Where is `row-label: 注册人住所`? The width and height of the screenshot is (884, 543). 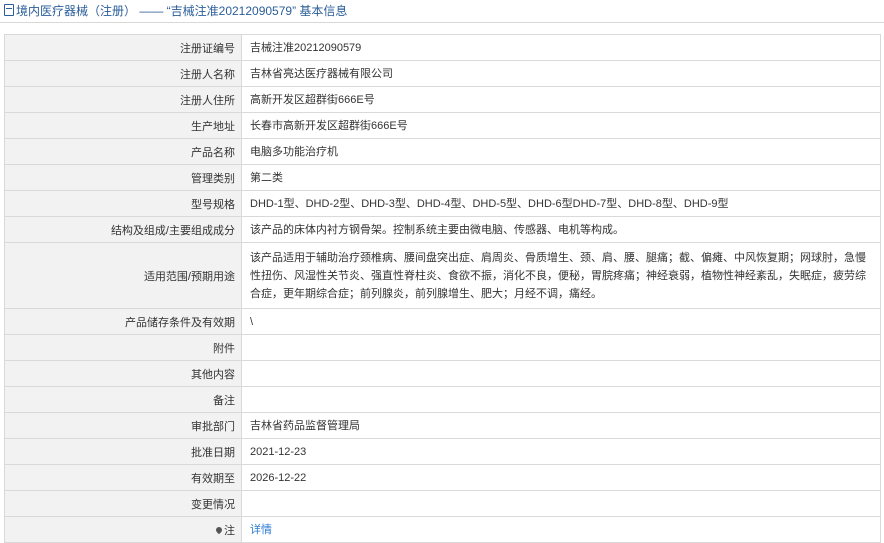
row-label: 注册人住所 is located at coordinates (123, 99).